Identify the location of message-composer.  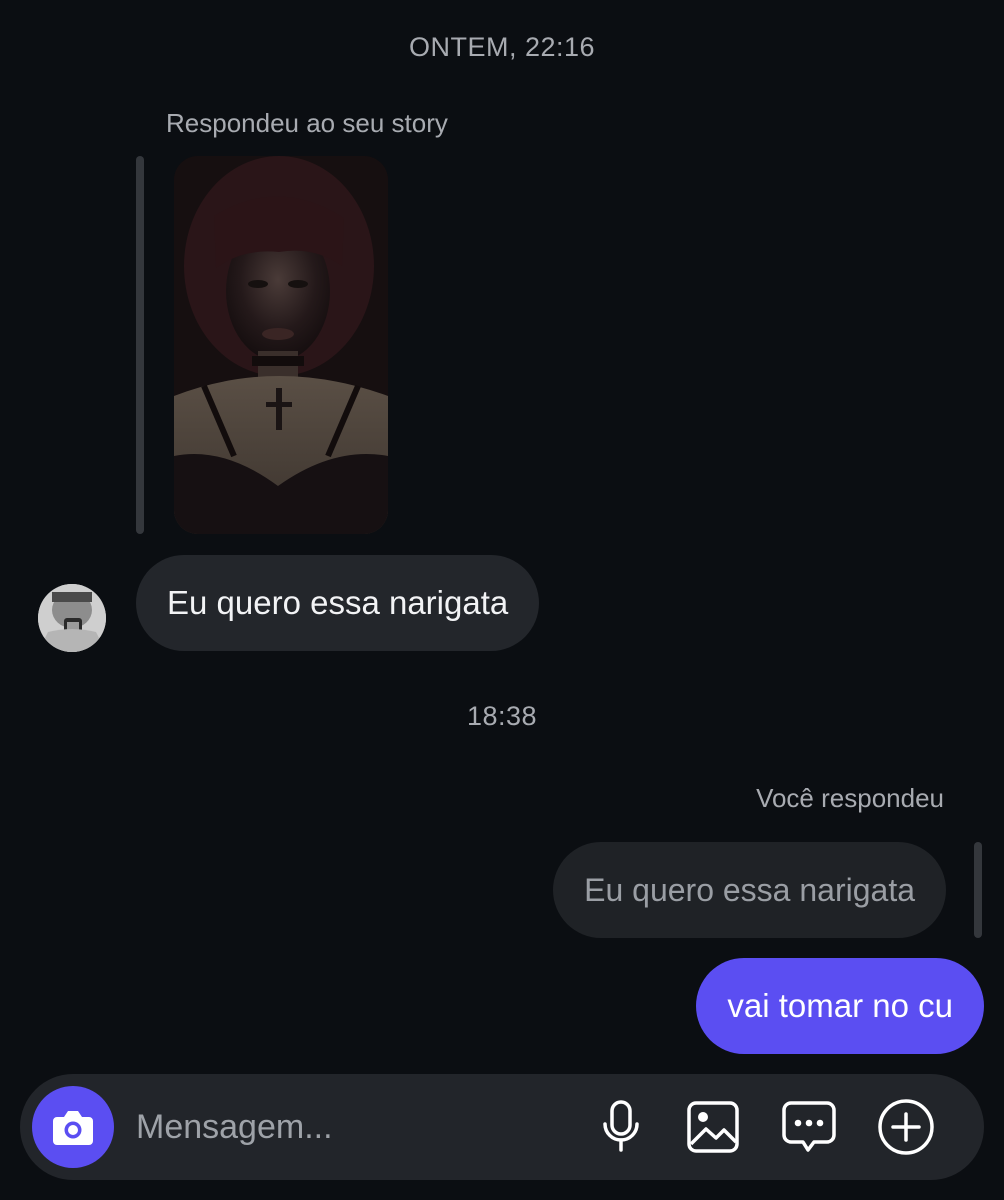
(502, 1127).